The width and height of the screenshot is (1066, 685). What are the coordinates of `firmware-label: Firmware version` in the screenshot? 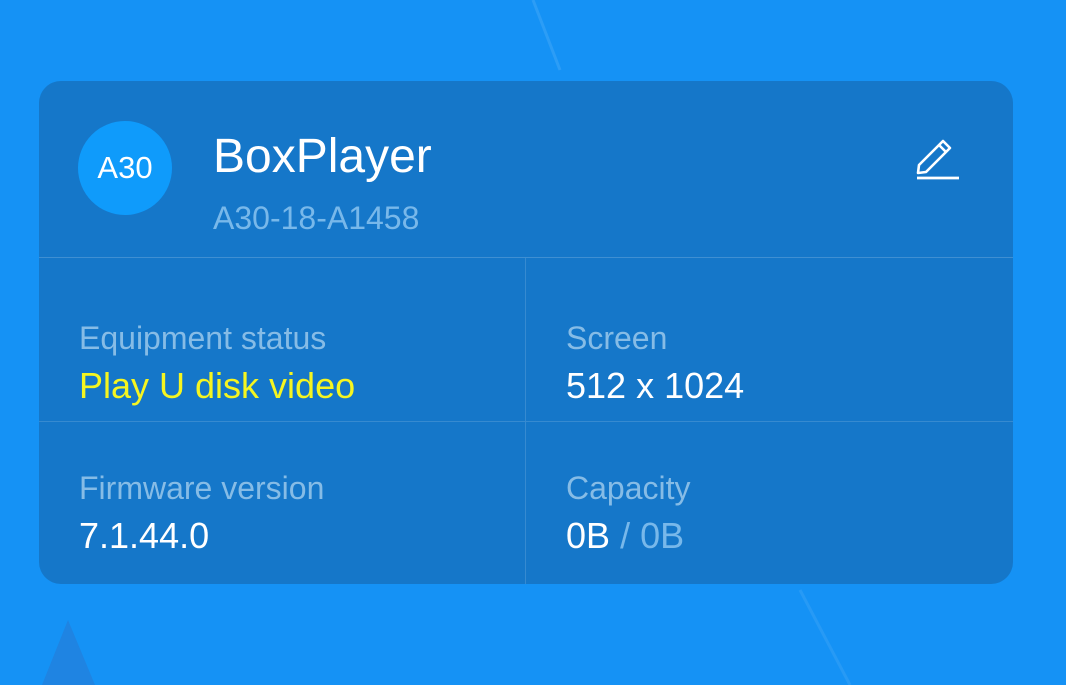 It's located at (202, 488).